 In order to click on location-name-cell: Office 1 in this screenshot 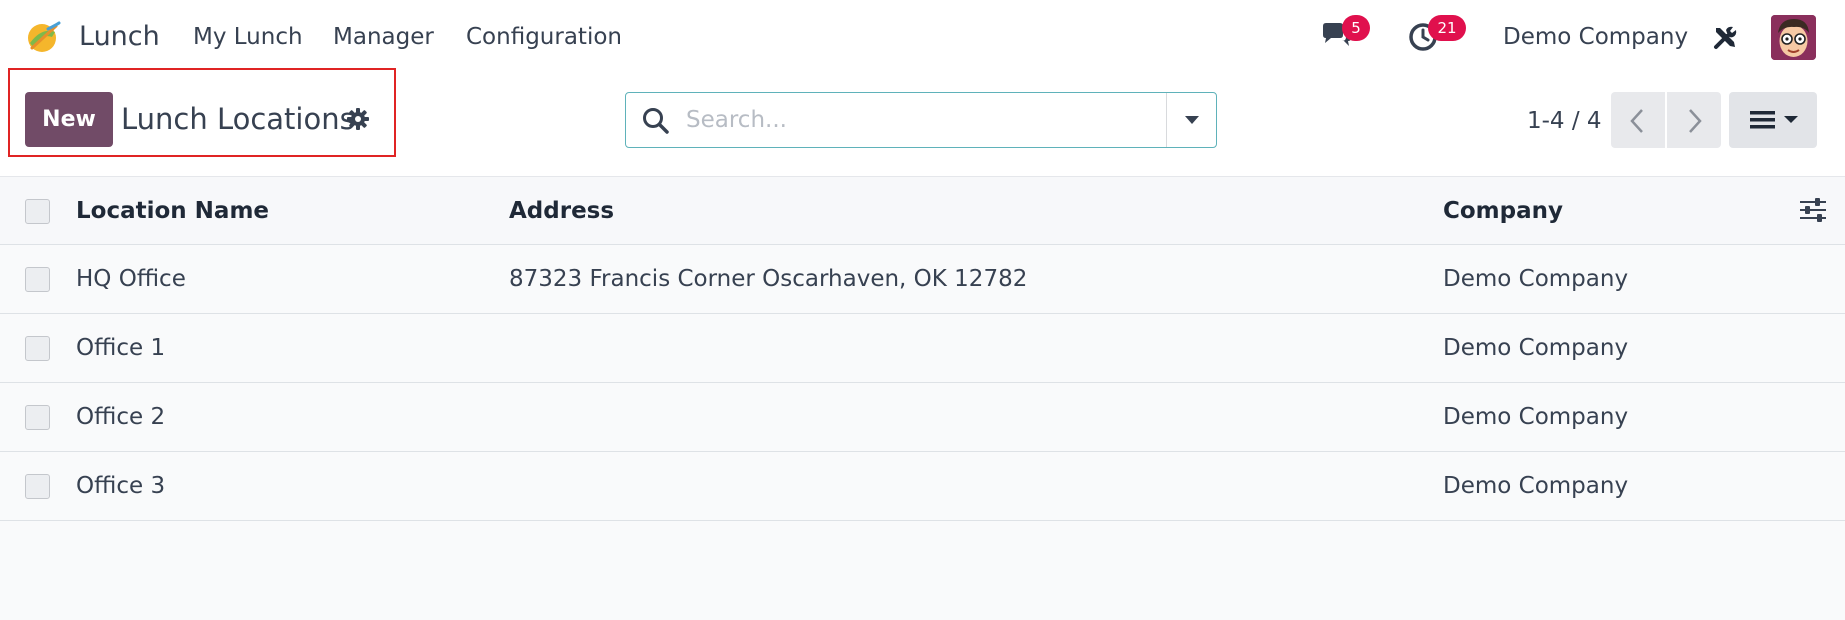, I will do `click(120, 348)`.